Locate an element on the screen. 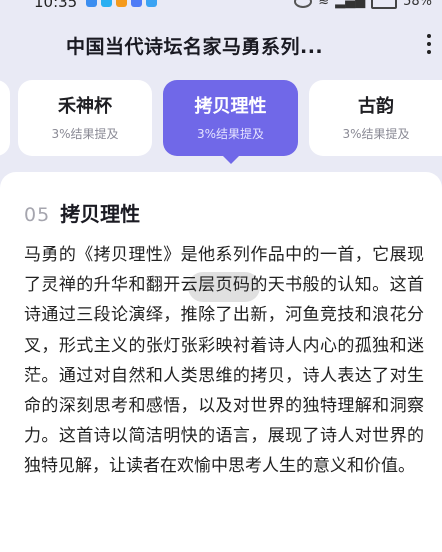  tab-he-shen-bei: 禾神杯 3%结果提及 is located at coordinates (85, 118).